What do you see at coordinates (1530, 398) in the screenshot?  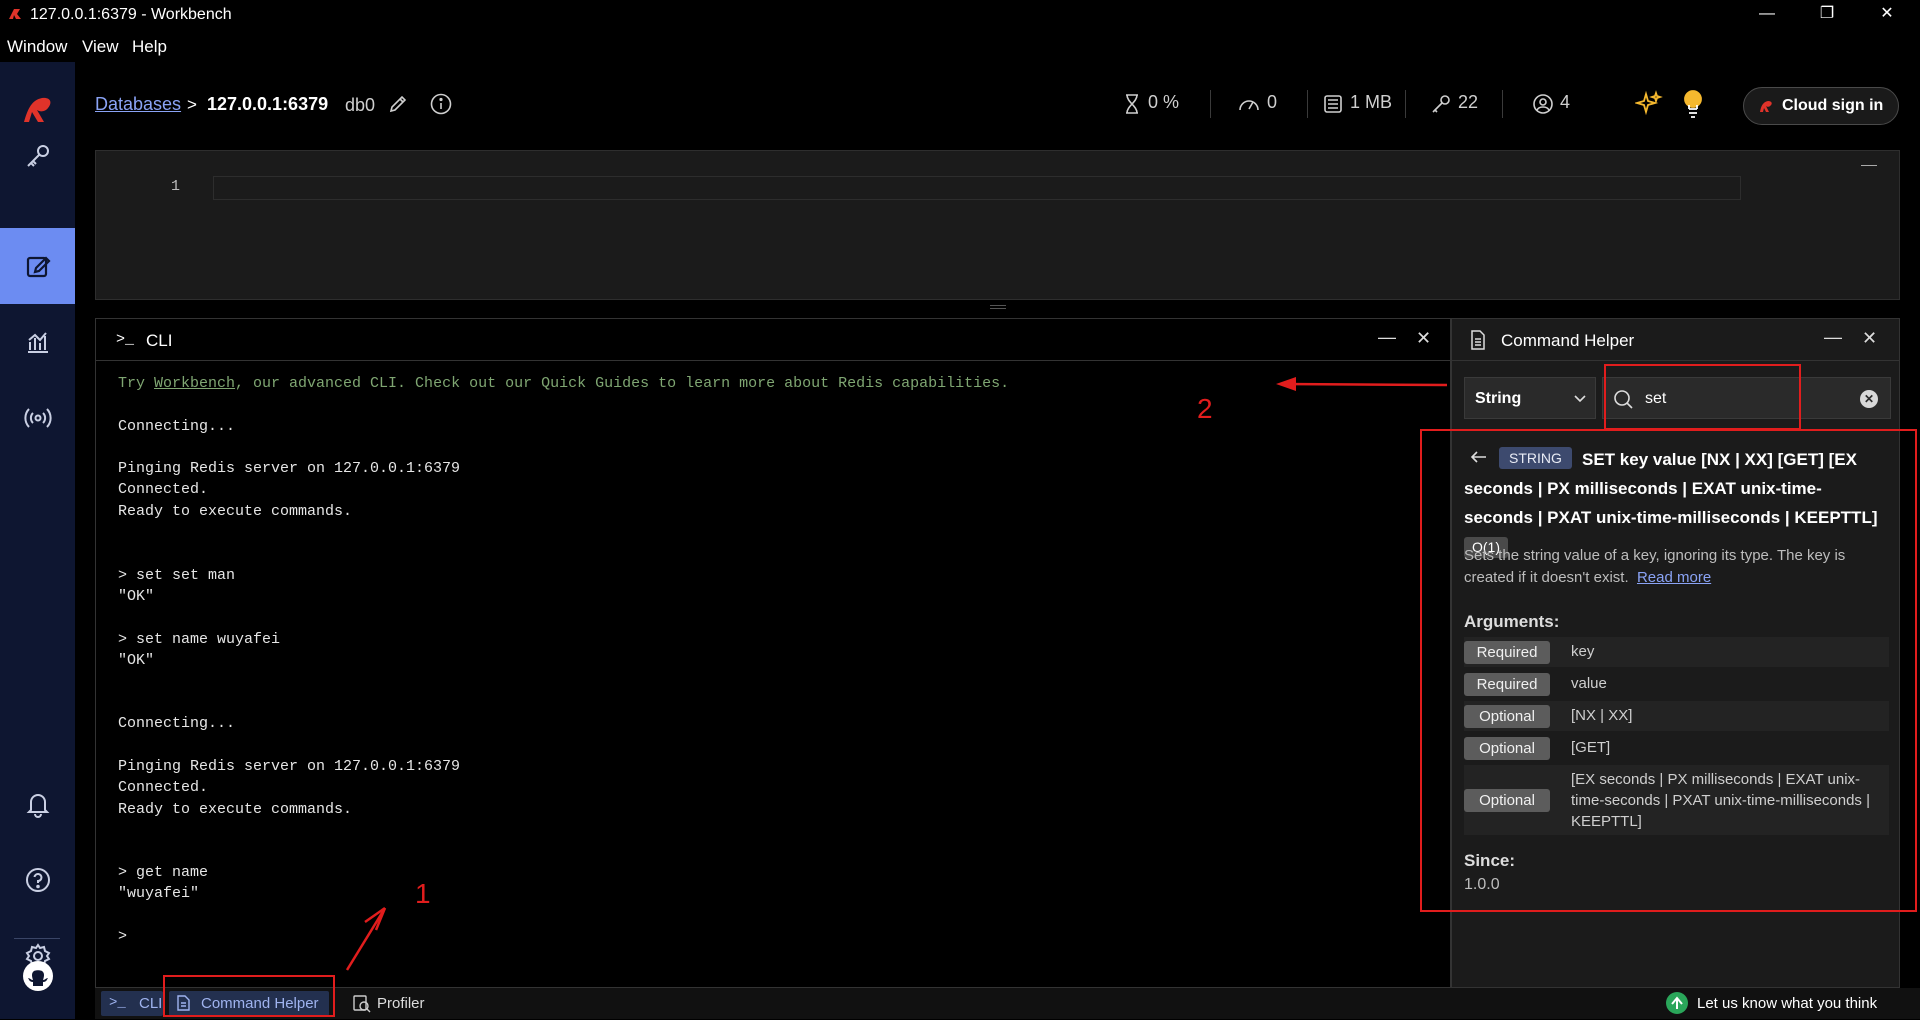 I see `group-select: String` at bounding box center [1530, 398].